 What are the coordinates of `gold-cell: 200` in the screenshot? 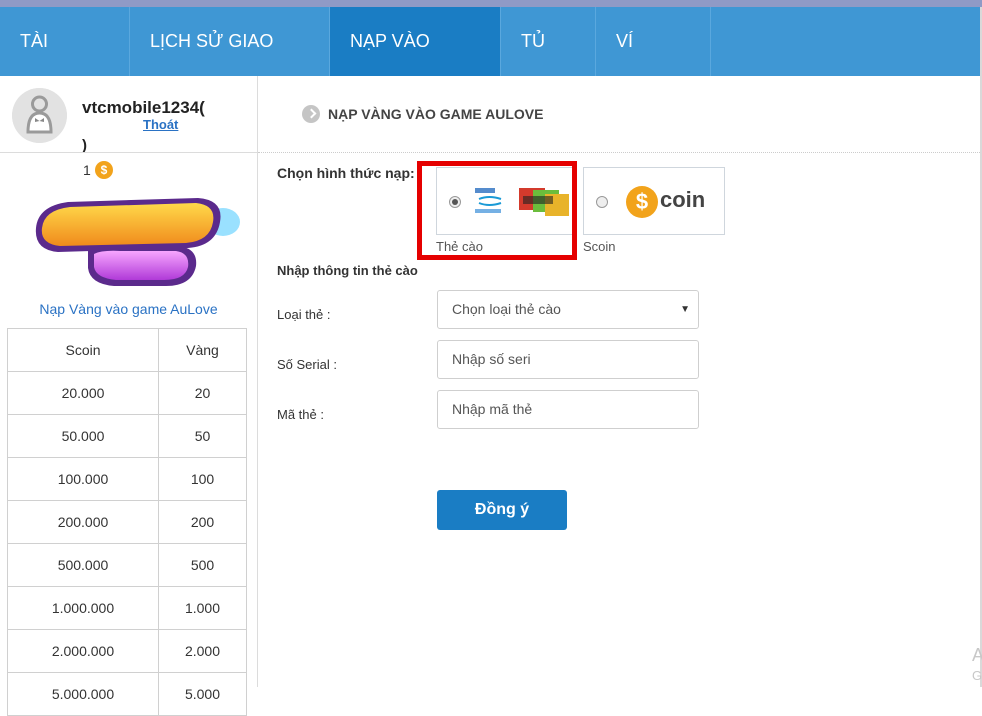 It's located at (202, 522).